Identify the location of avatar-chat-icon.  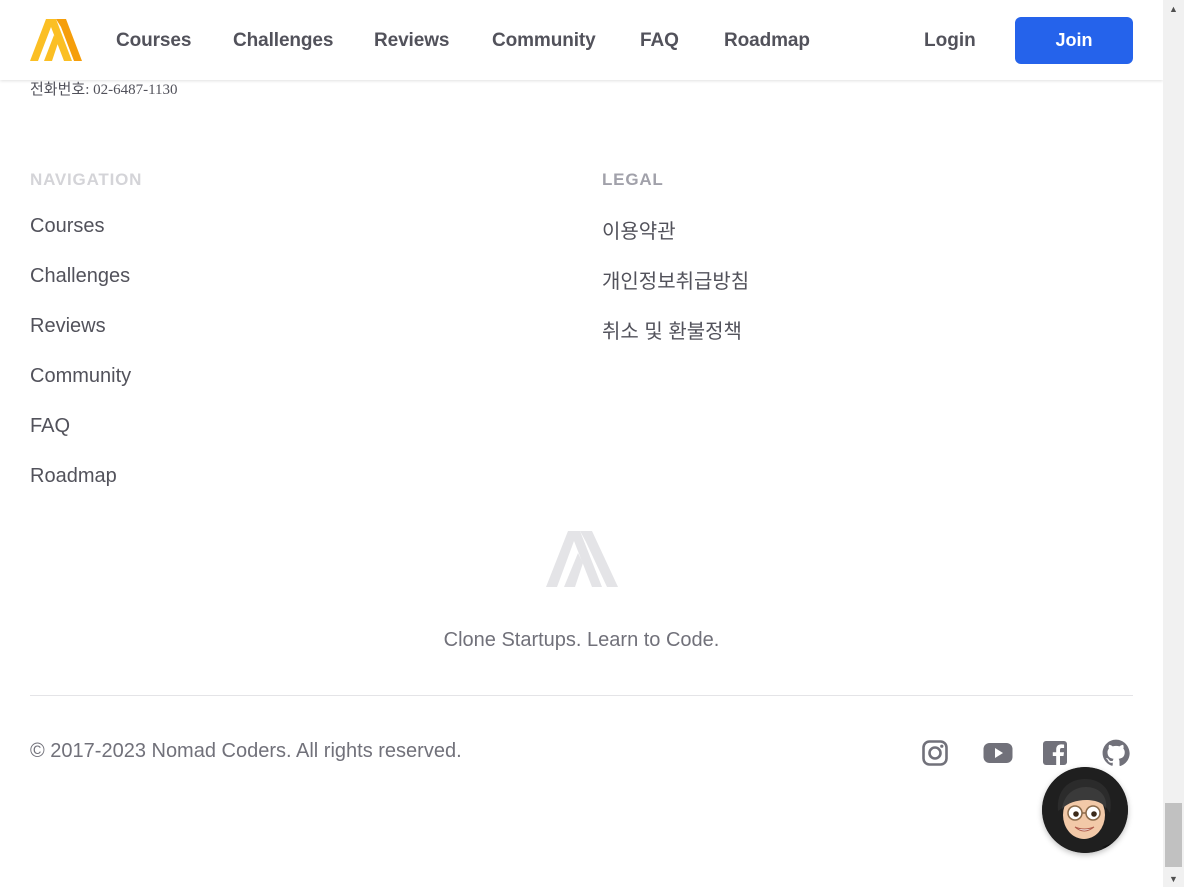
(1085, 810).